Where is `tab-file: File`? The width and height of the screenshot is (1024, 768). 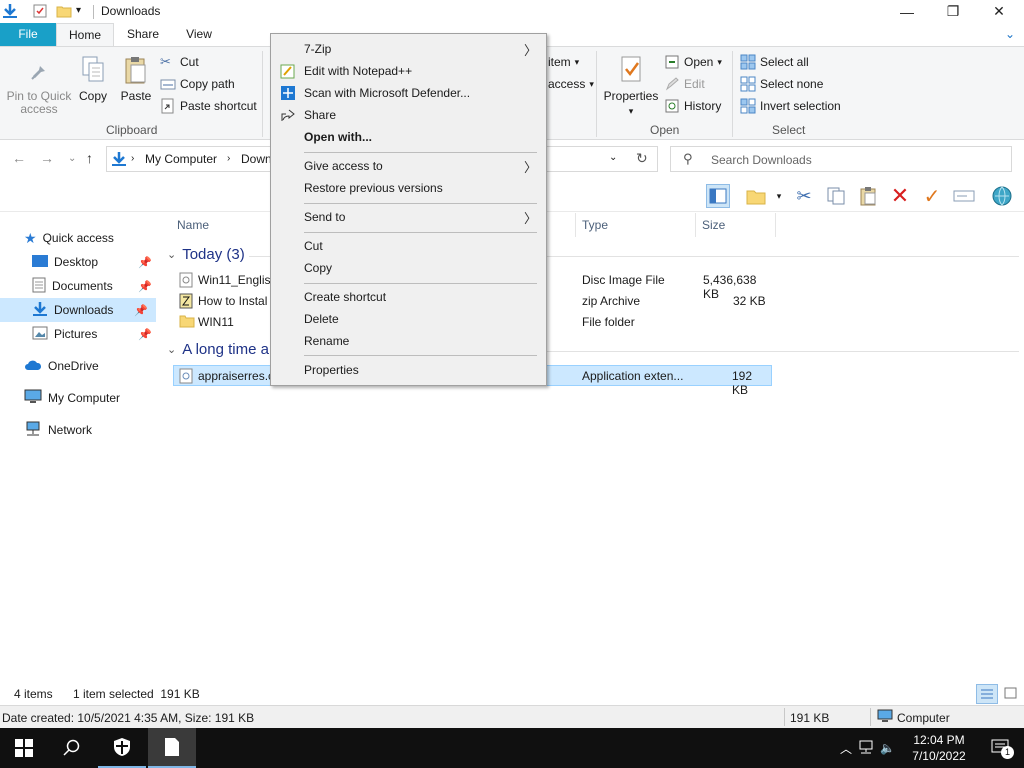 tab-file: File is located at coordinates (28, 34).